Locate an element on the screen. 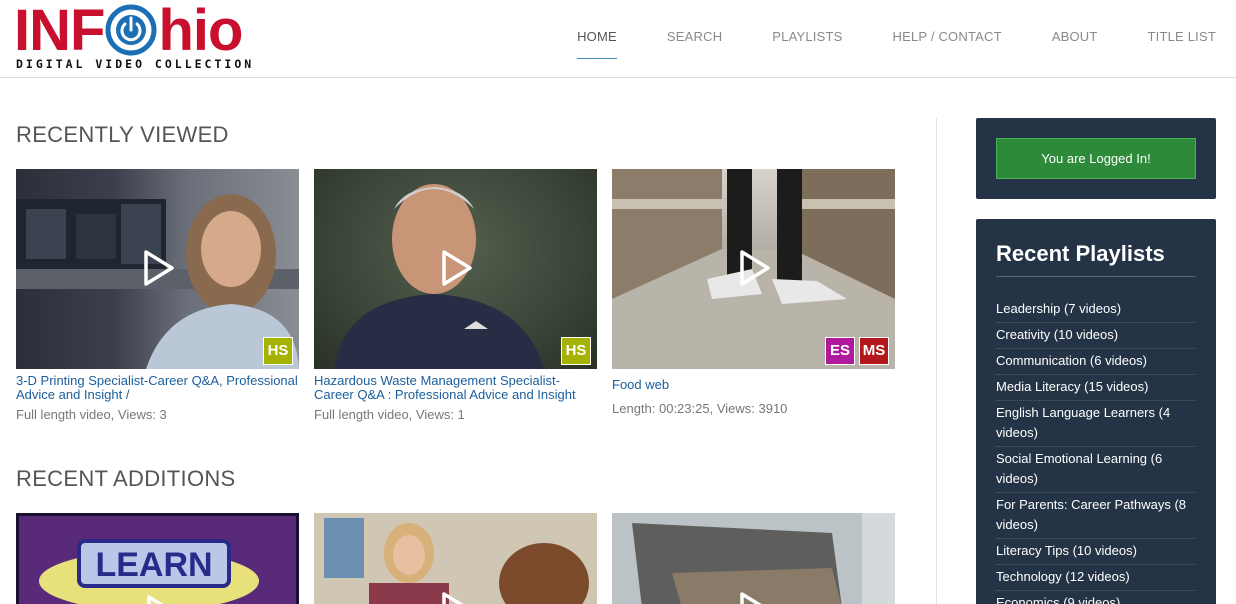 This screenshot has height=604, width=1236. playlist-item-communication: Communication (6 videos) is located at coordinates (1096, 362).